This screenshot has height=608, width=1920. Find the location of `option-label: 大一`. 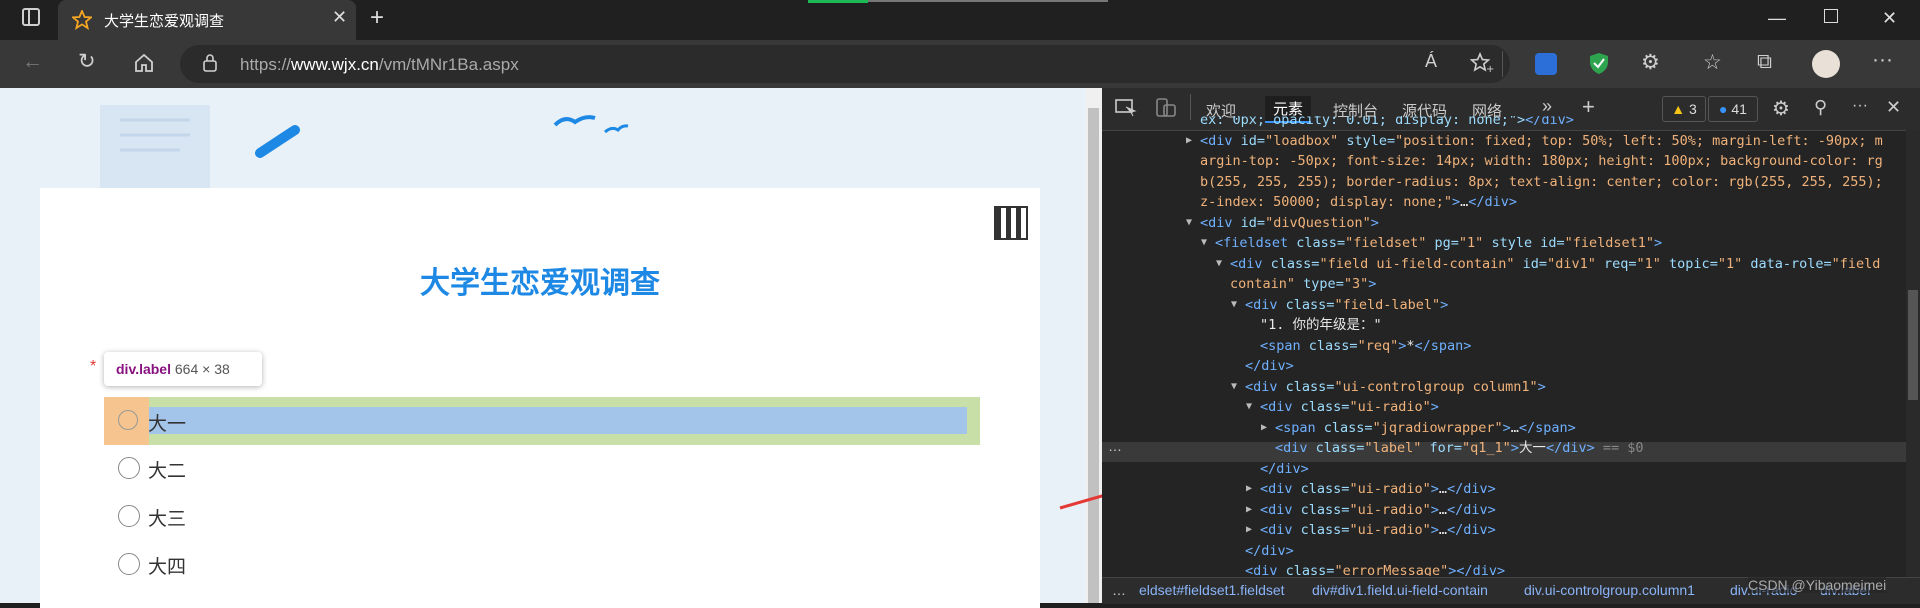

option-label: 大一 is located at coordinates (167, 422).